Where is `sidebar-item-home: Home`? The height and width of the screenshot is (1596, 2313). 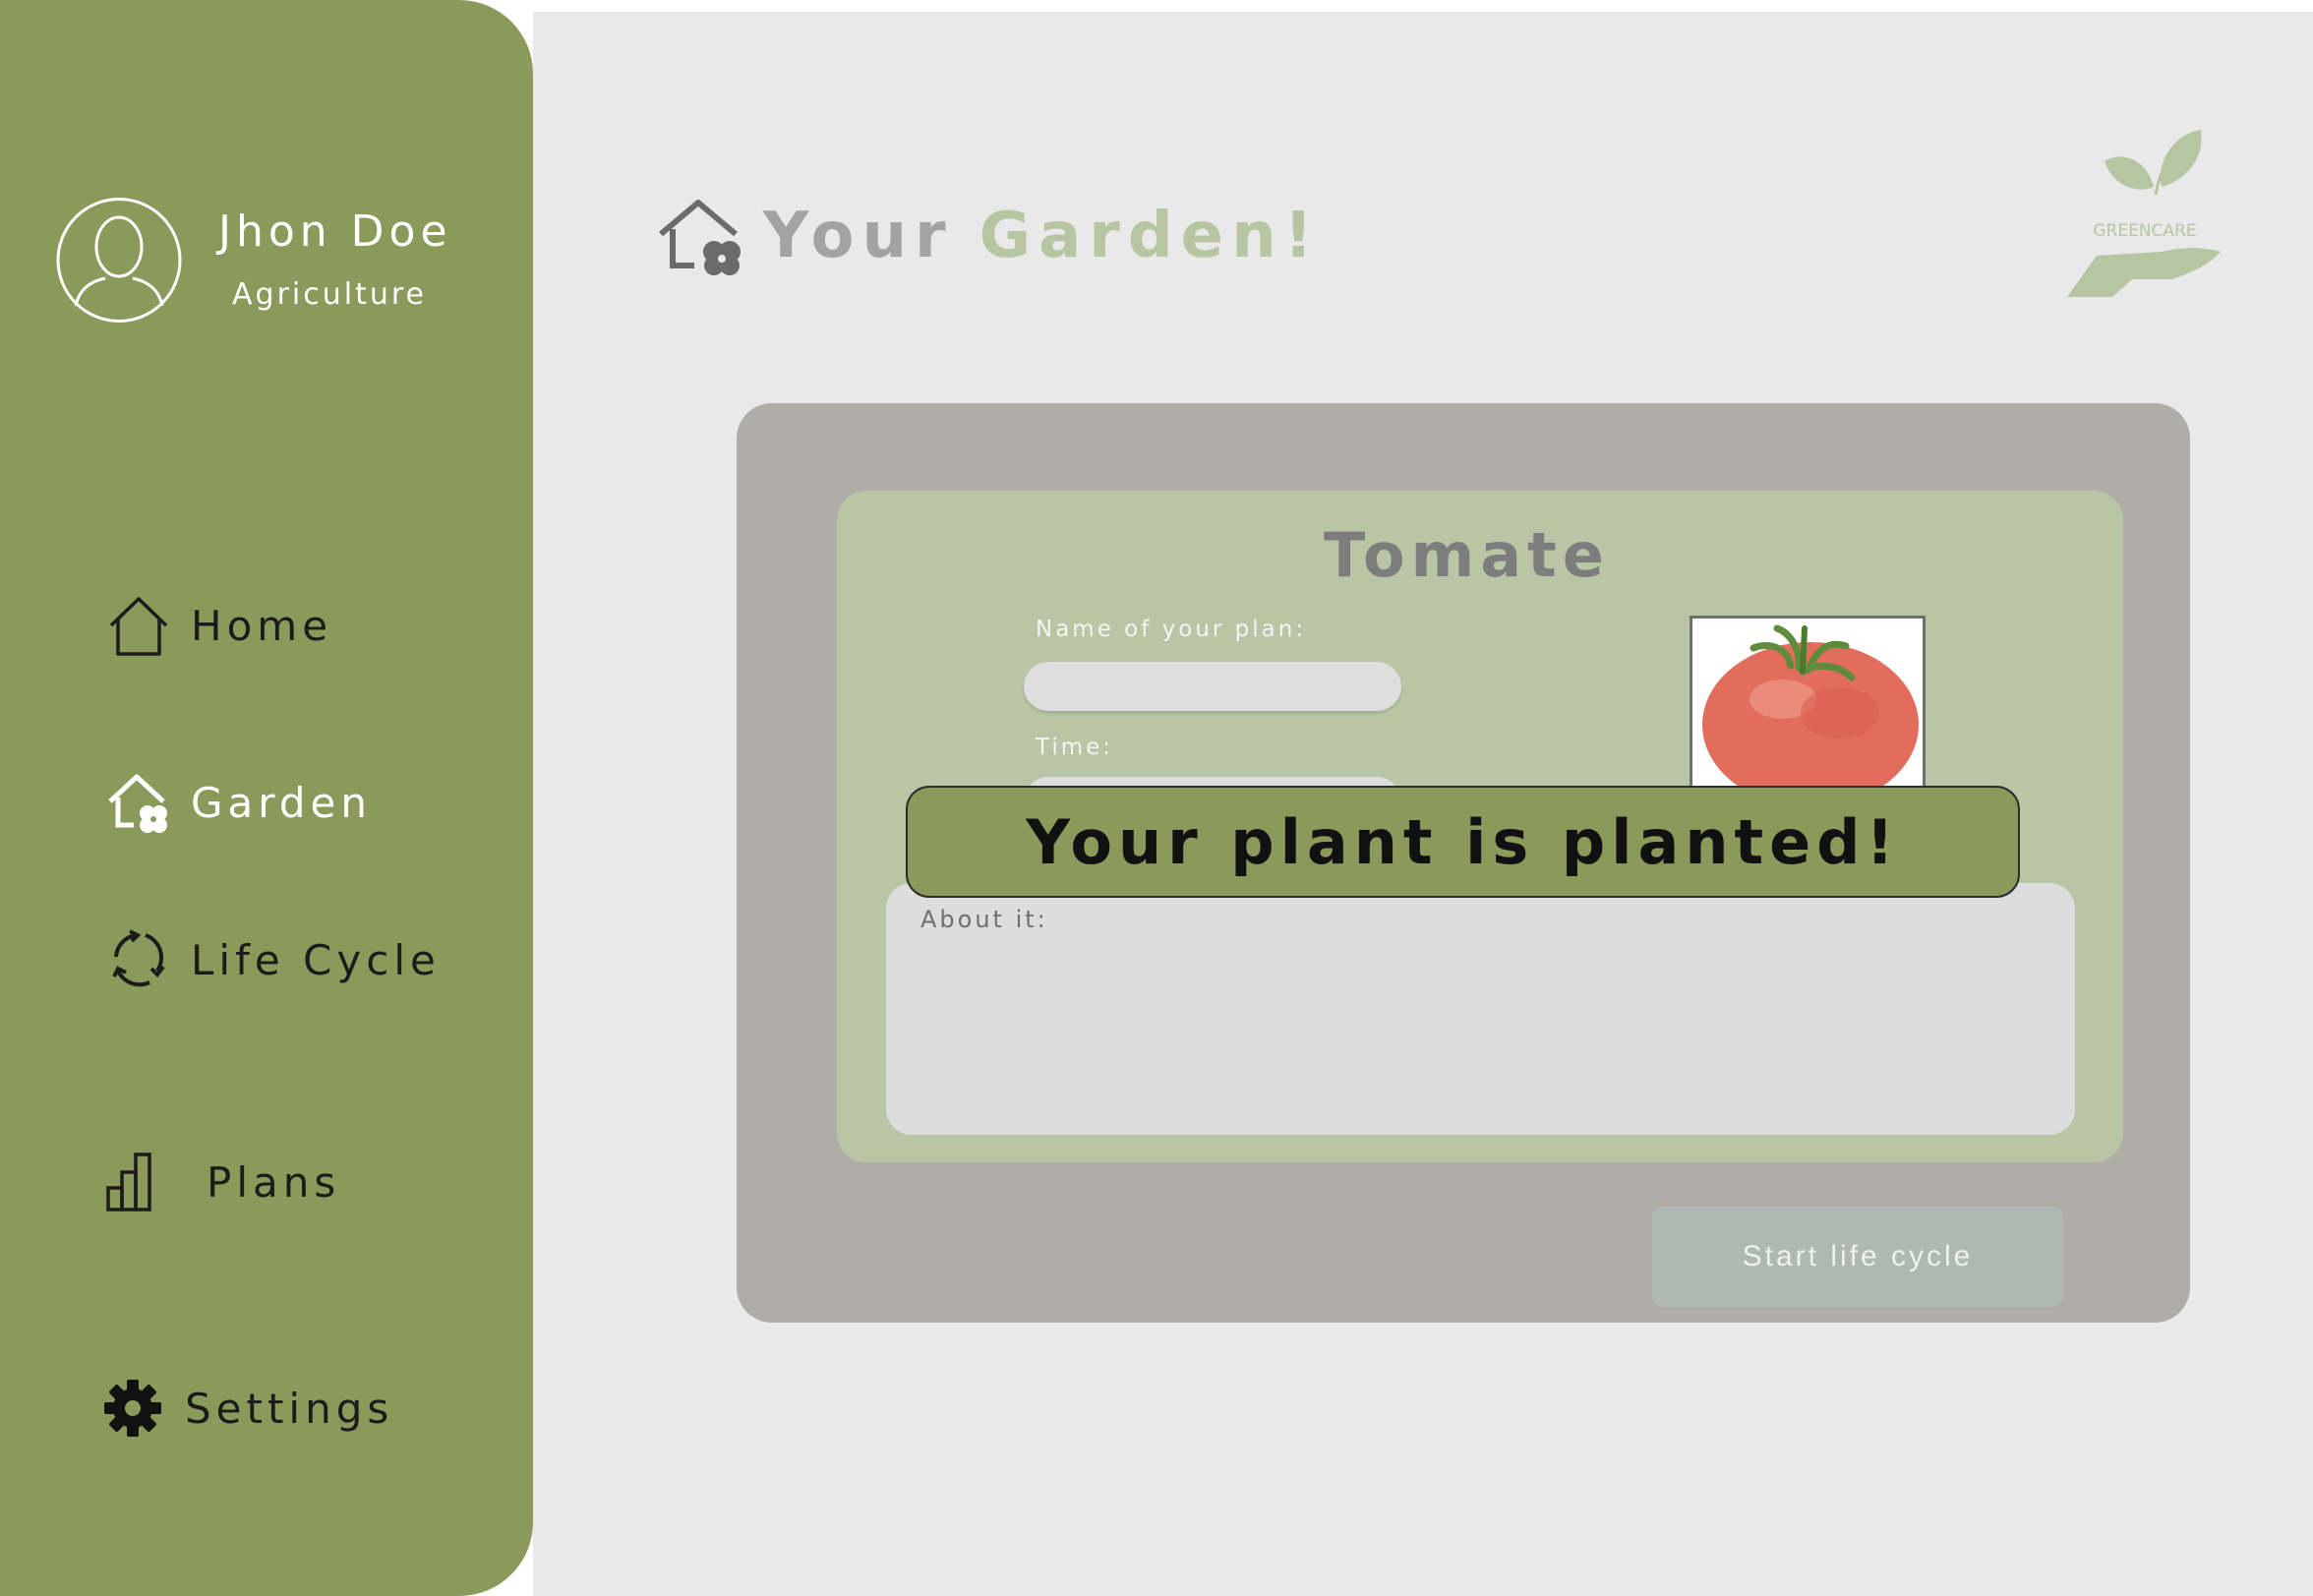 sidebar-item-home: Home is located at coordinates (219, 626).